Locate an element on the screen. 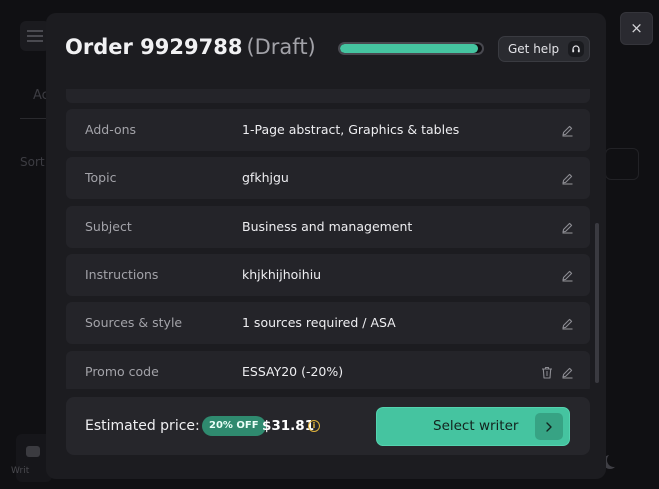 This screenshot has width=659, height=489. order-title: Order 9929788 is located at coordinates (154, 47).